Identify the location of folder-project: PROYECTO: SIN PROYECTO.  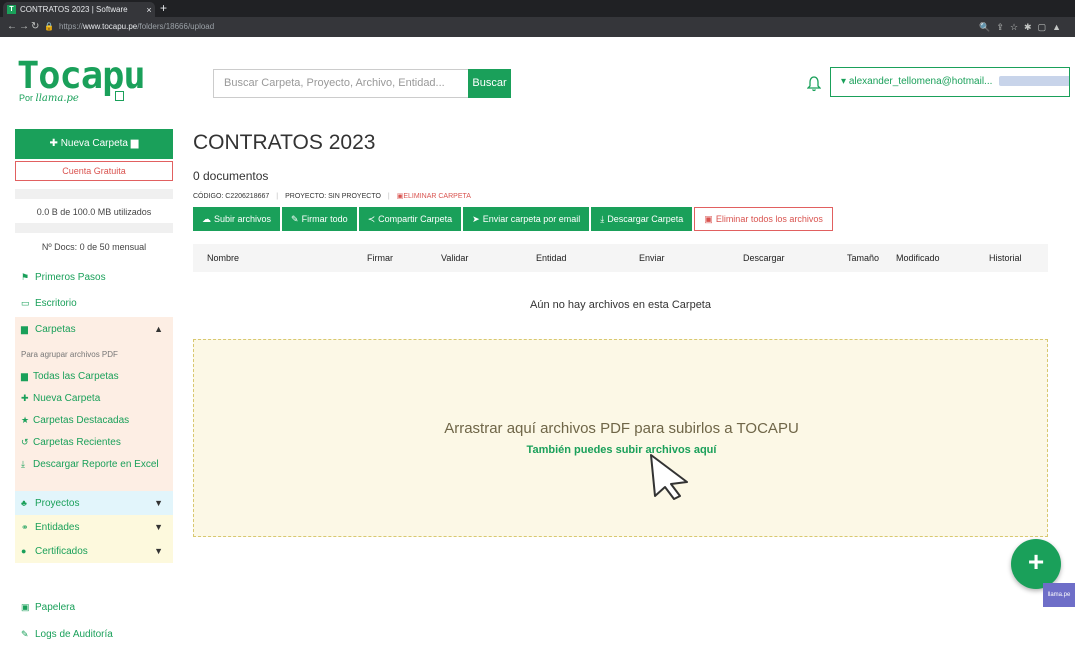
(333, 196).